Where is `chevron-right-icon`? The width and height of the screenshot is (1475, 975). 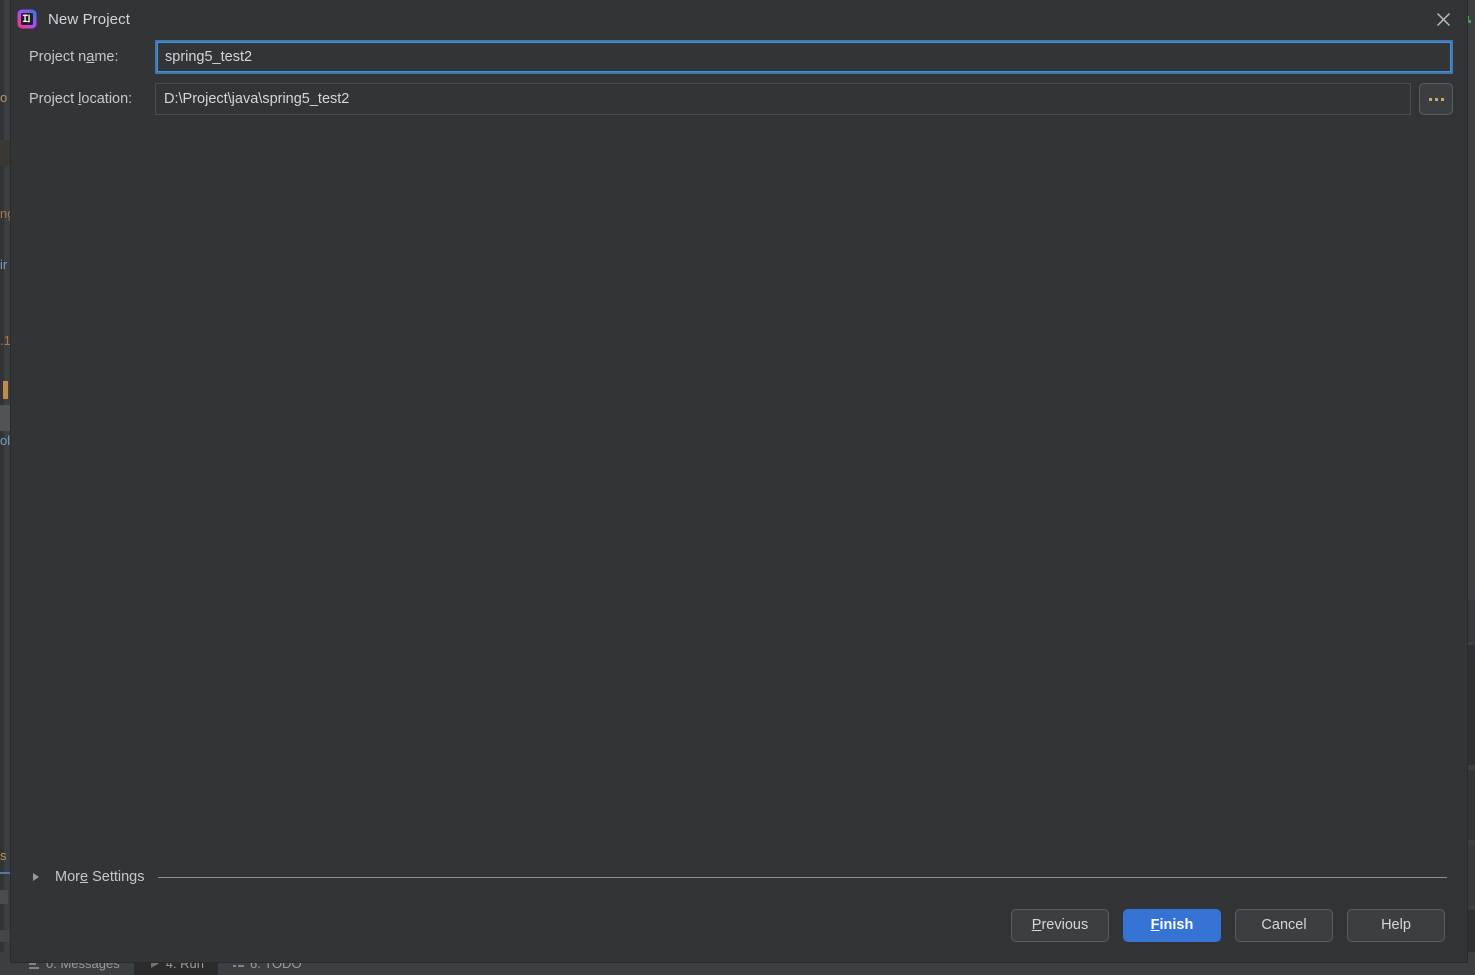 chevron-right-icon is located at coordinates (39, 877).